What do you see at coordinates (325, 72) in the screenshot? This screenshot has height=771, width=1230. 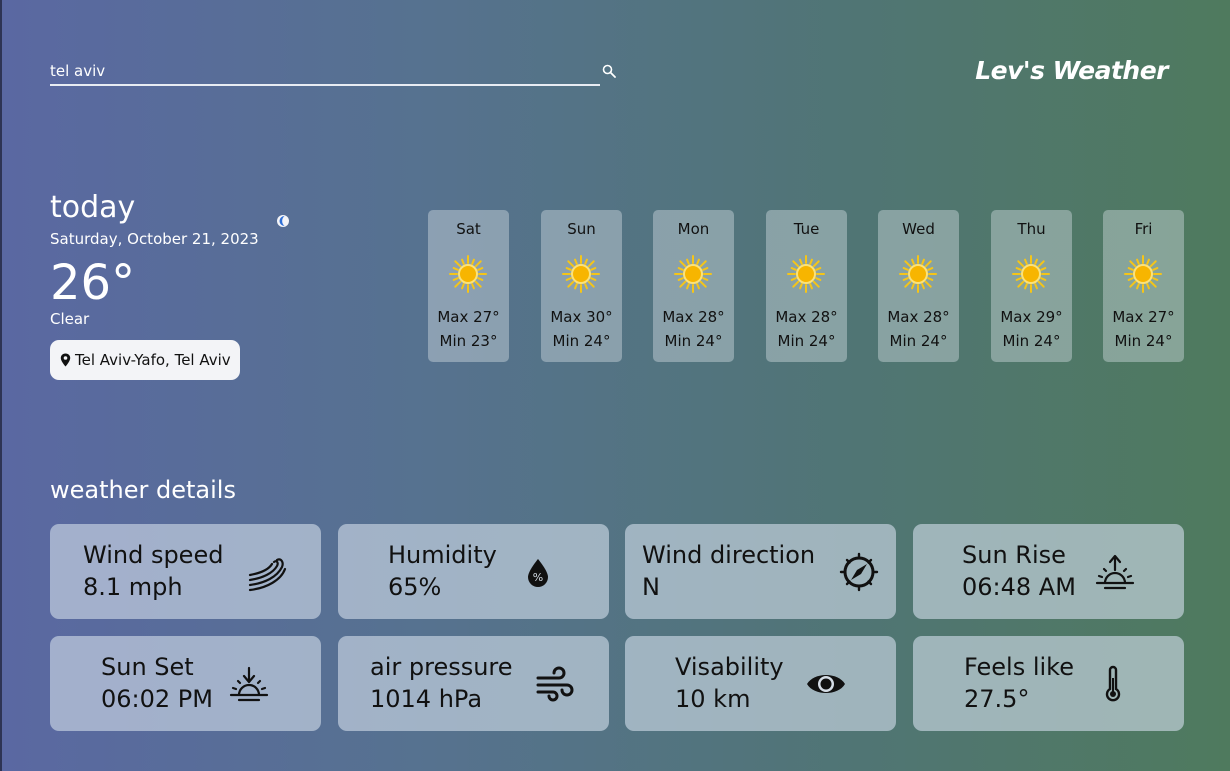 I see `search-input` at bounding box center [325, 72].